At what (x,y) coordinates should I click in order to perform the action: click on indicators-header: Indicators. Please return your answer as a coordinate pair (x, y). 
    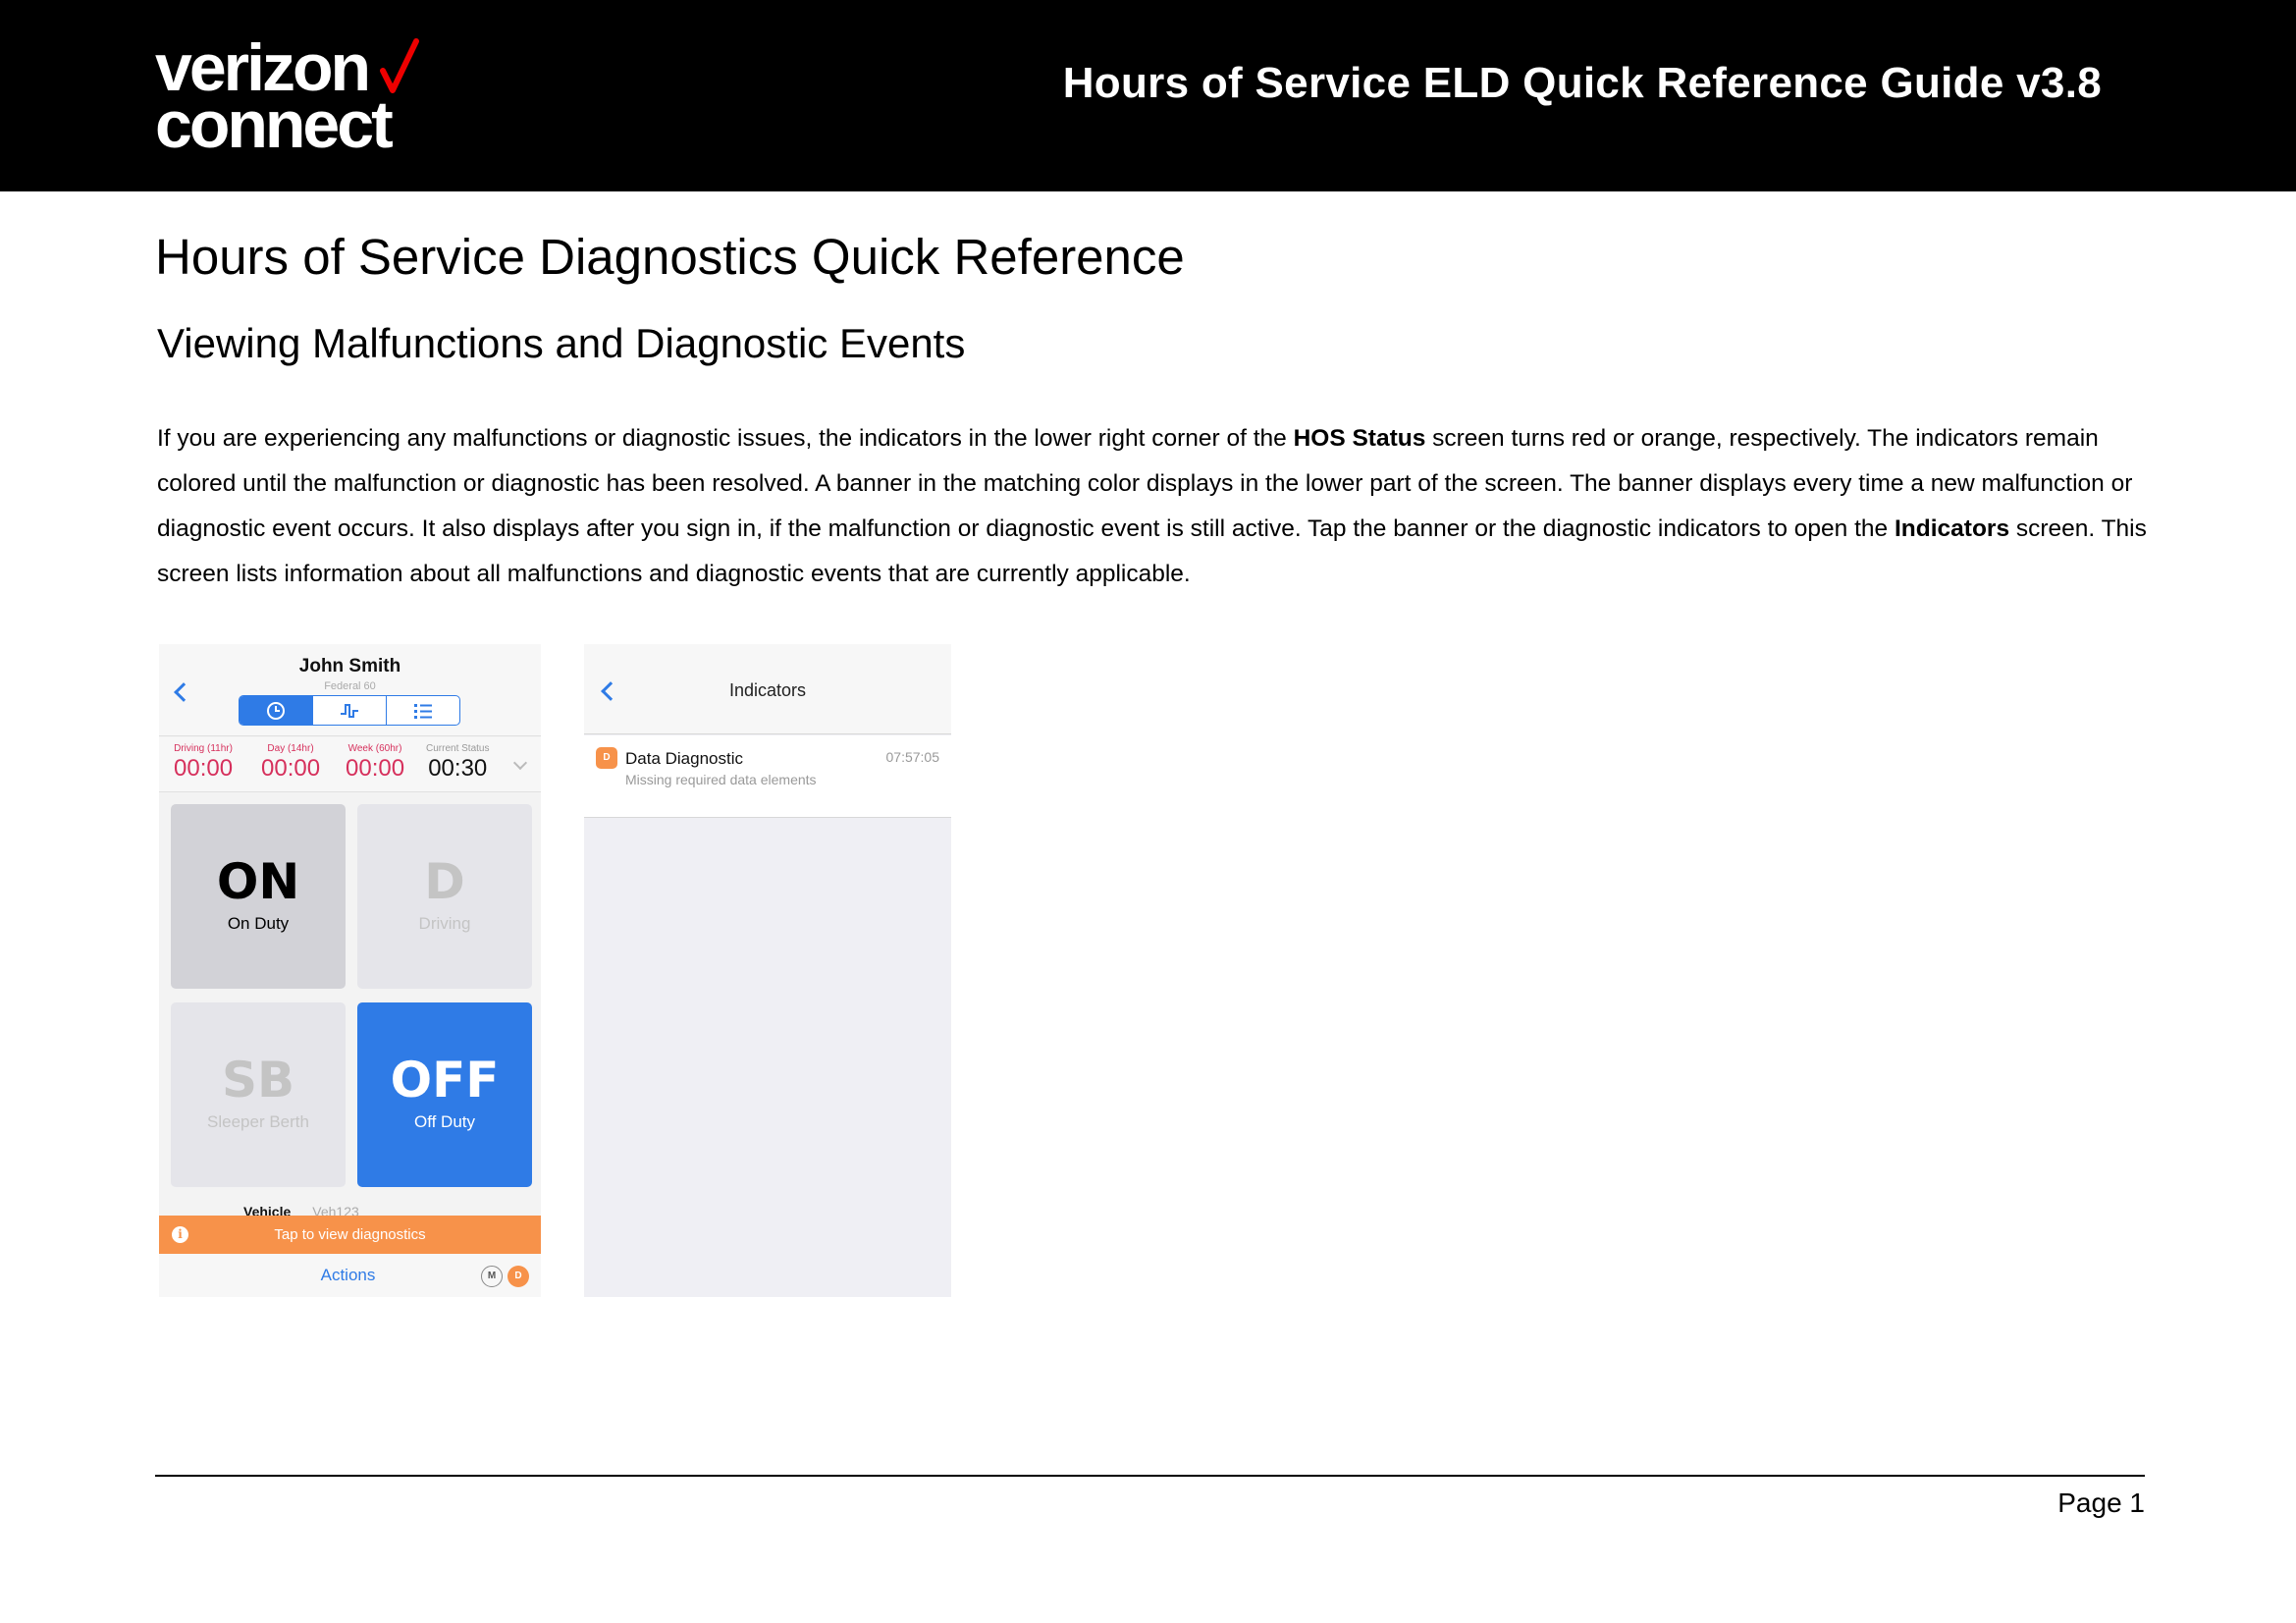
    Looking at the image, I should click on (767, 689).